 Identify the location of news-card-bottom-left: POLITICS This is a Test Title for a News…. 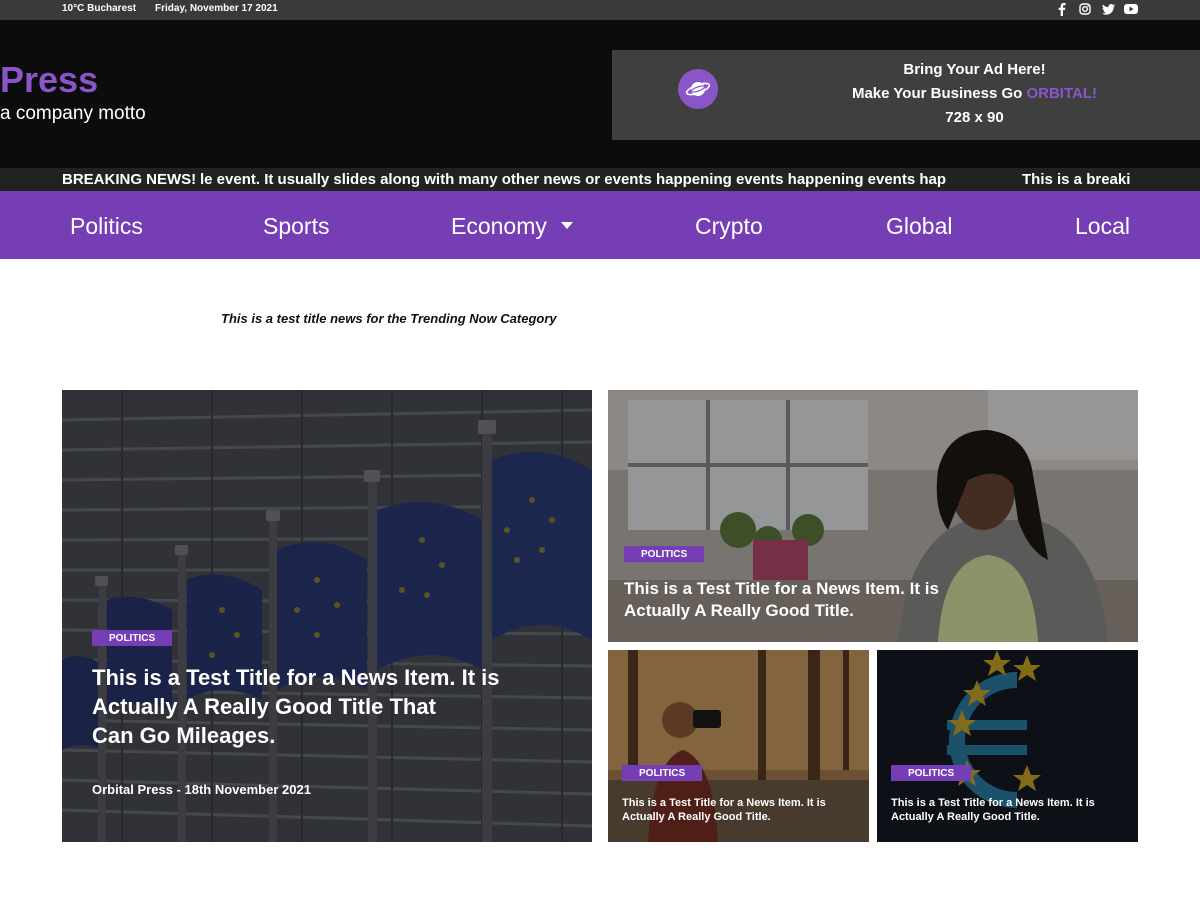
(738, 746).